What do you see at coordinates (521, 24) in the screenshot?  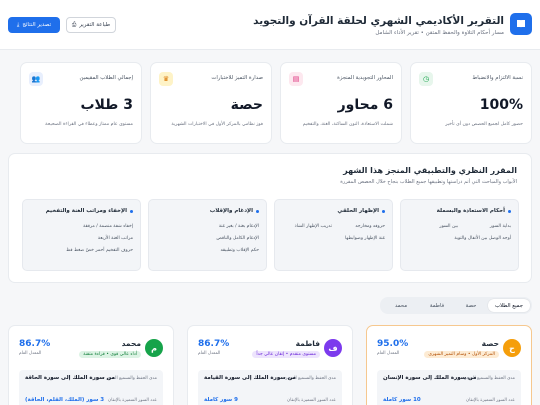 I see `book-icon` at bounding box center [521, 24].